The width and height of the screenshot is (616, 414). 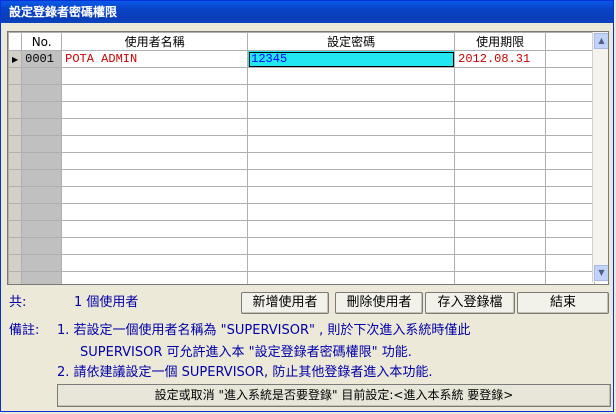 I want to click on toggle-login-required-button: 設定或取消 "進入系統是否要登錄" 目前設定:<進入本系統 要登錄>, so click(x=334, y=395).